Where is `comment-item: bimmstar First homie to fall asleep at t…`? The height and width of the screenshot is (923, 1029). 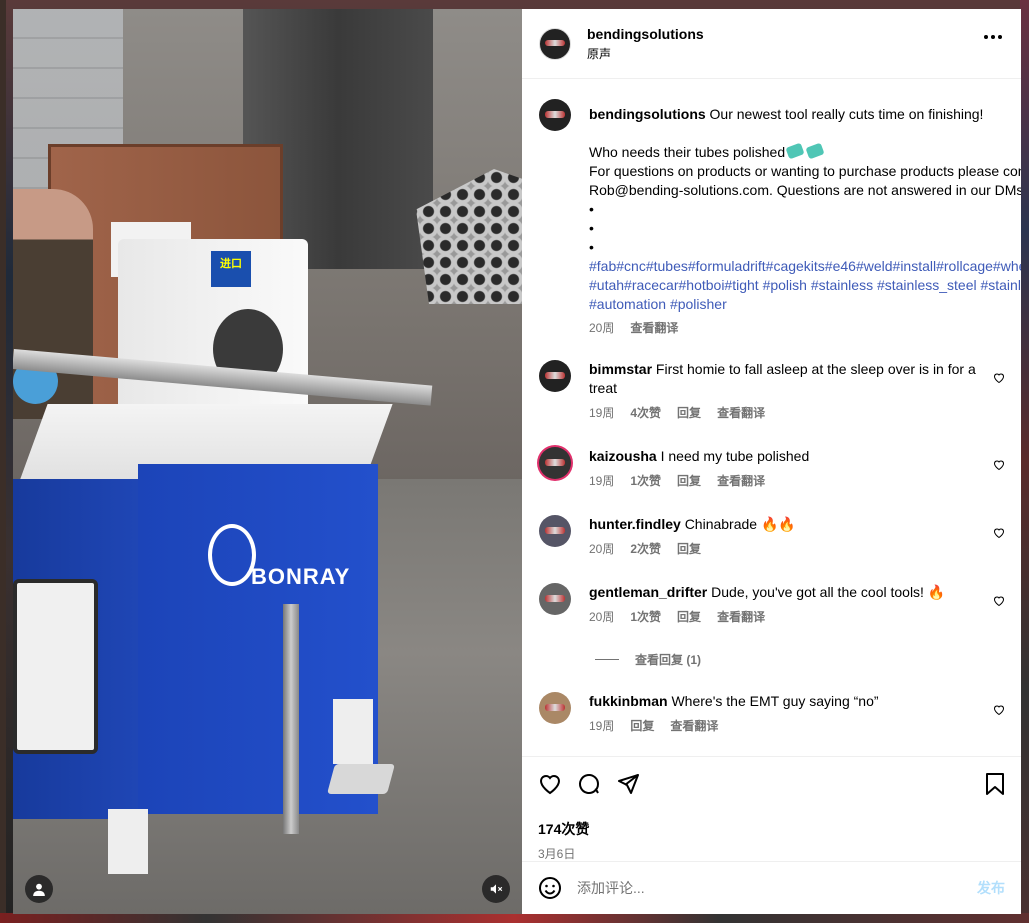 comment-item: bimmstar First homie to fall asleep at t… is located at coordinates (772, 391).